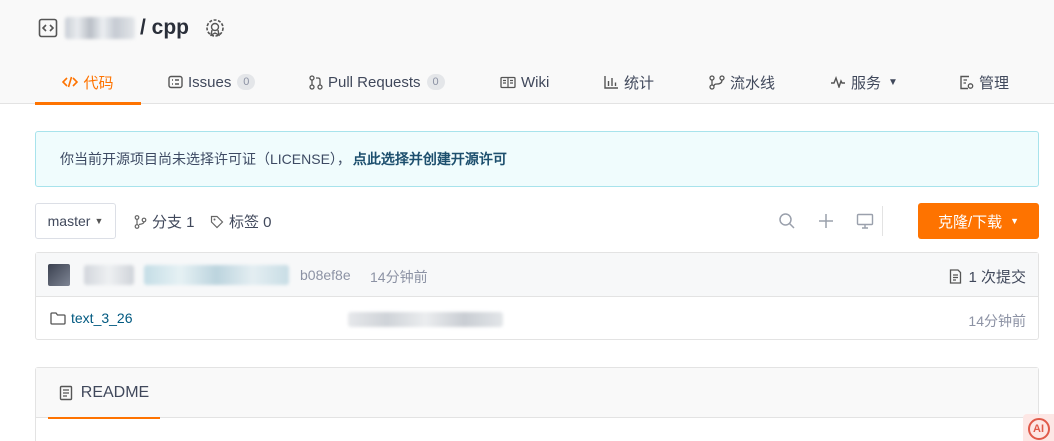 This screenshot has width=1054, height=441. What do you see at coordinates (374, 82) in the screenshot?
I see `tab-pull-requests-label: Pull Requests` at bounding box center [374, 82].